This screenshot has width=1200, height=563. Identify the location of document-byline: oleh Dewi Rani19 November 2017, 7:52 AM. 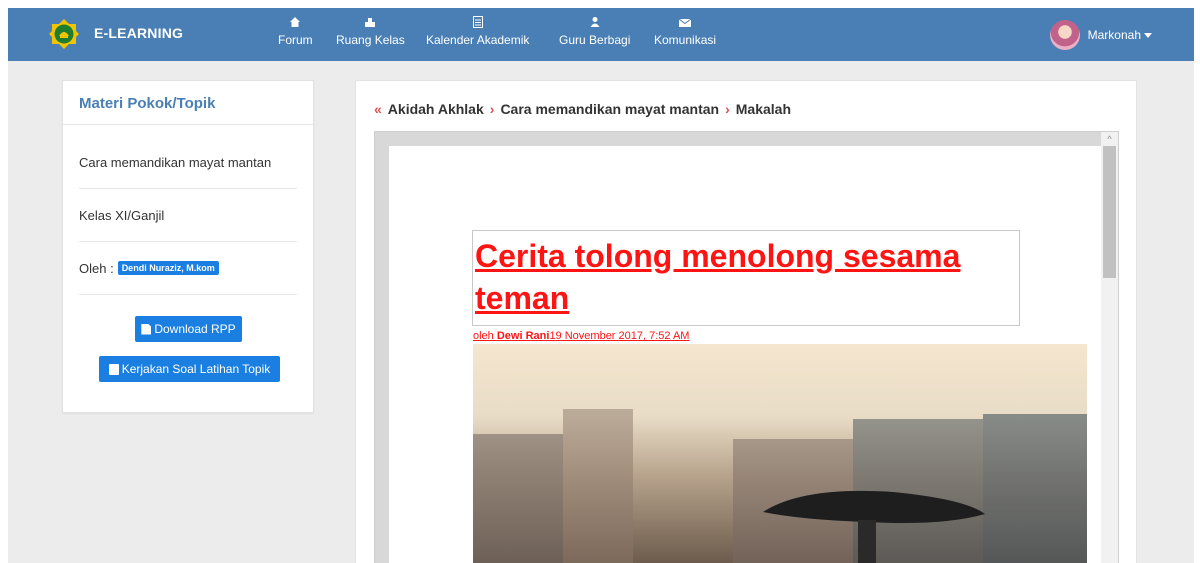
(581, 336).